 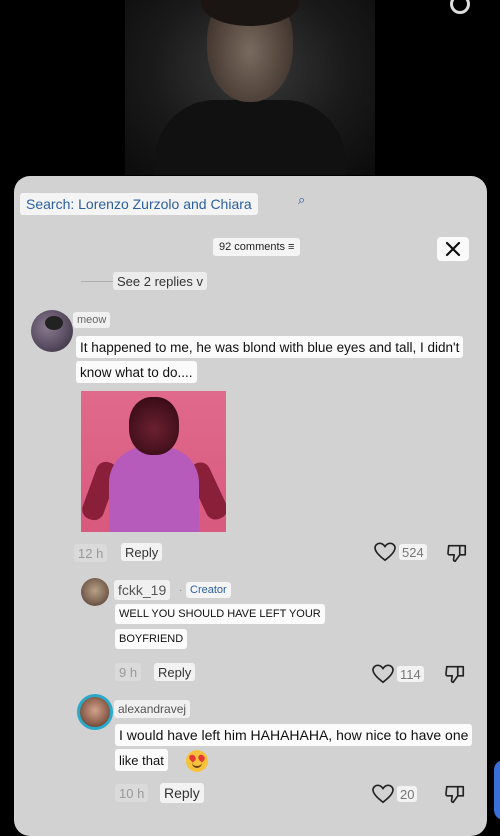 I want to click on heart-eyes-emoji-icon, so click(x=197, y=761).